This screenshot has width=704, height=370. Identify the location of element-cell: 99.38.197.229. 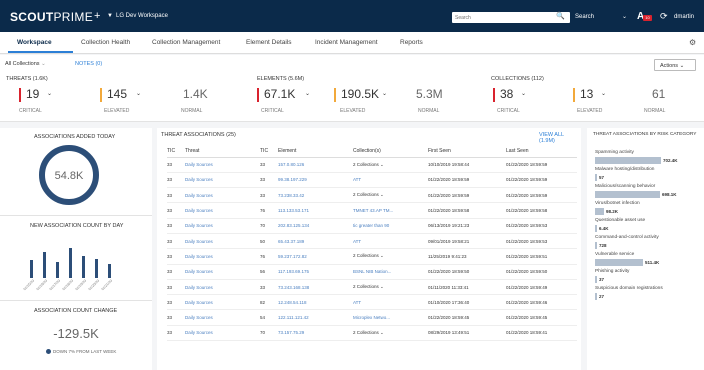
(315, 180).